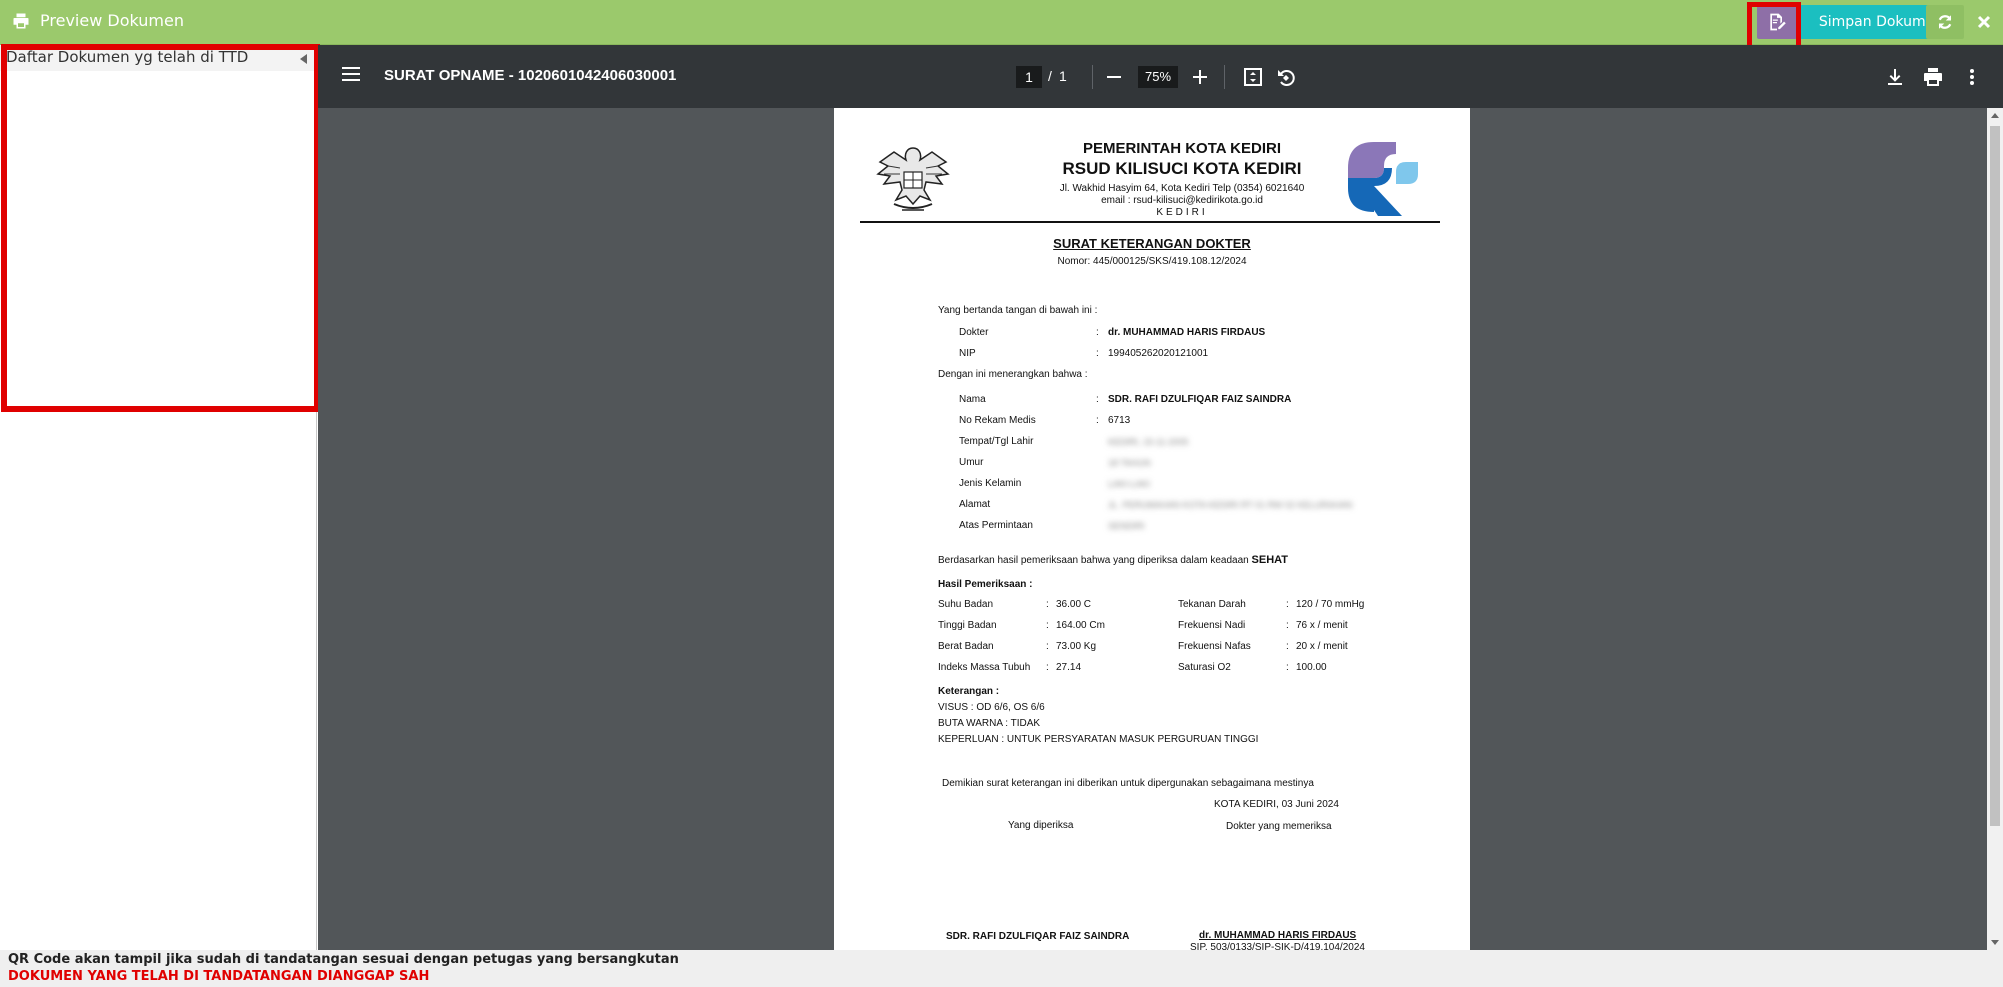 Image resolution: width=2003 pixels, height=987 pixels. What do you see at coordinates (1200, 399) in the screenshot?
I see `patient-field-value: SDR. RAFI DZULFIQAR FAIZ SAINDRA` at bounding box center [1200, 399].